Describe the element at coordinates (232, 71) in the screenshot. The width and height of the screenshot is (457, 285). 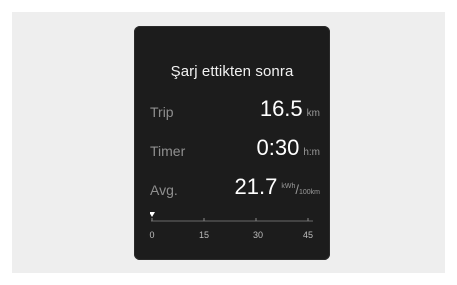
I see `display-title: Şarj ettikten sonra` at that location.